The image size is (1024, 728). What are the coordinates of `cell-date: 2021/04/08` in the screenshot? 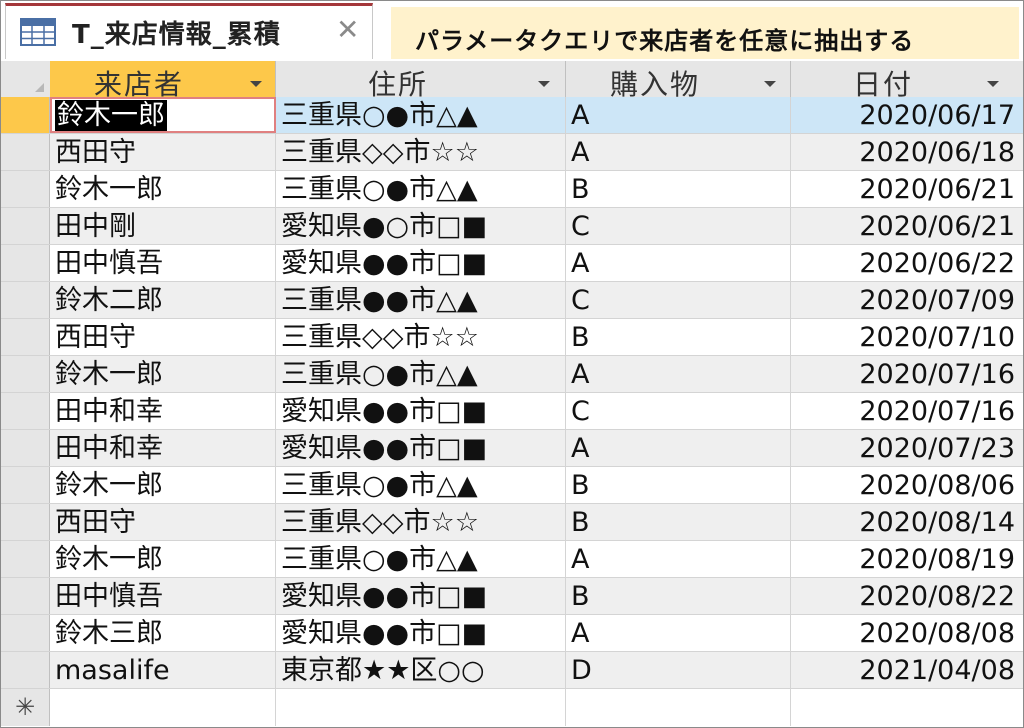 It's located at (907, 670).